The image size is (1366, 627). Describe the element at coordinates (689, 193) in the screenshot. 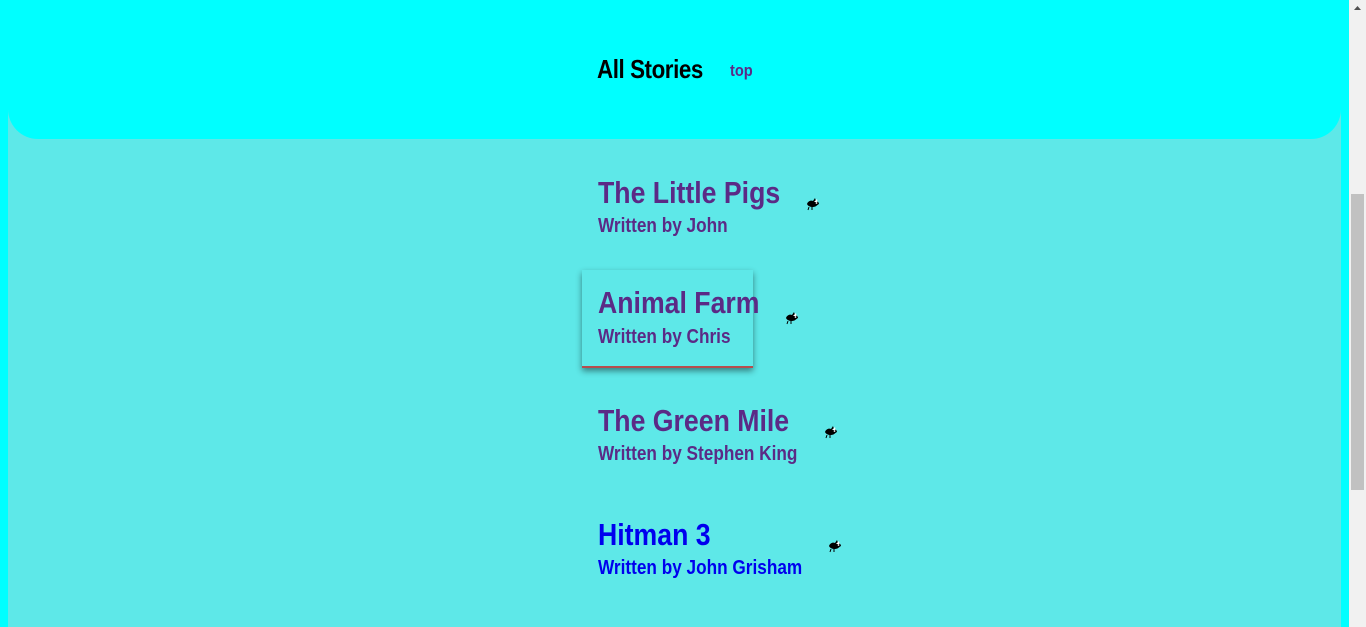

I see `story-title: The Little Pigs` at that location.